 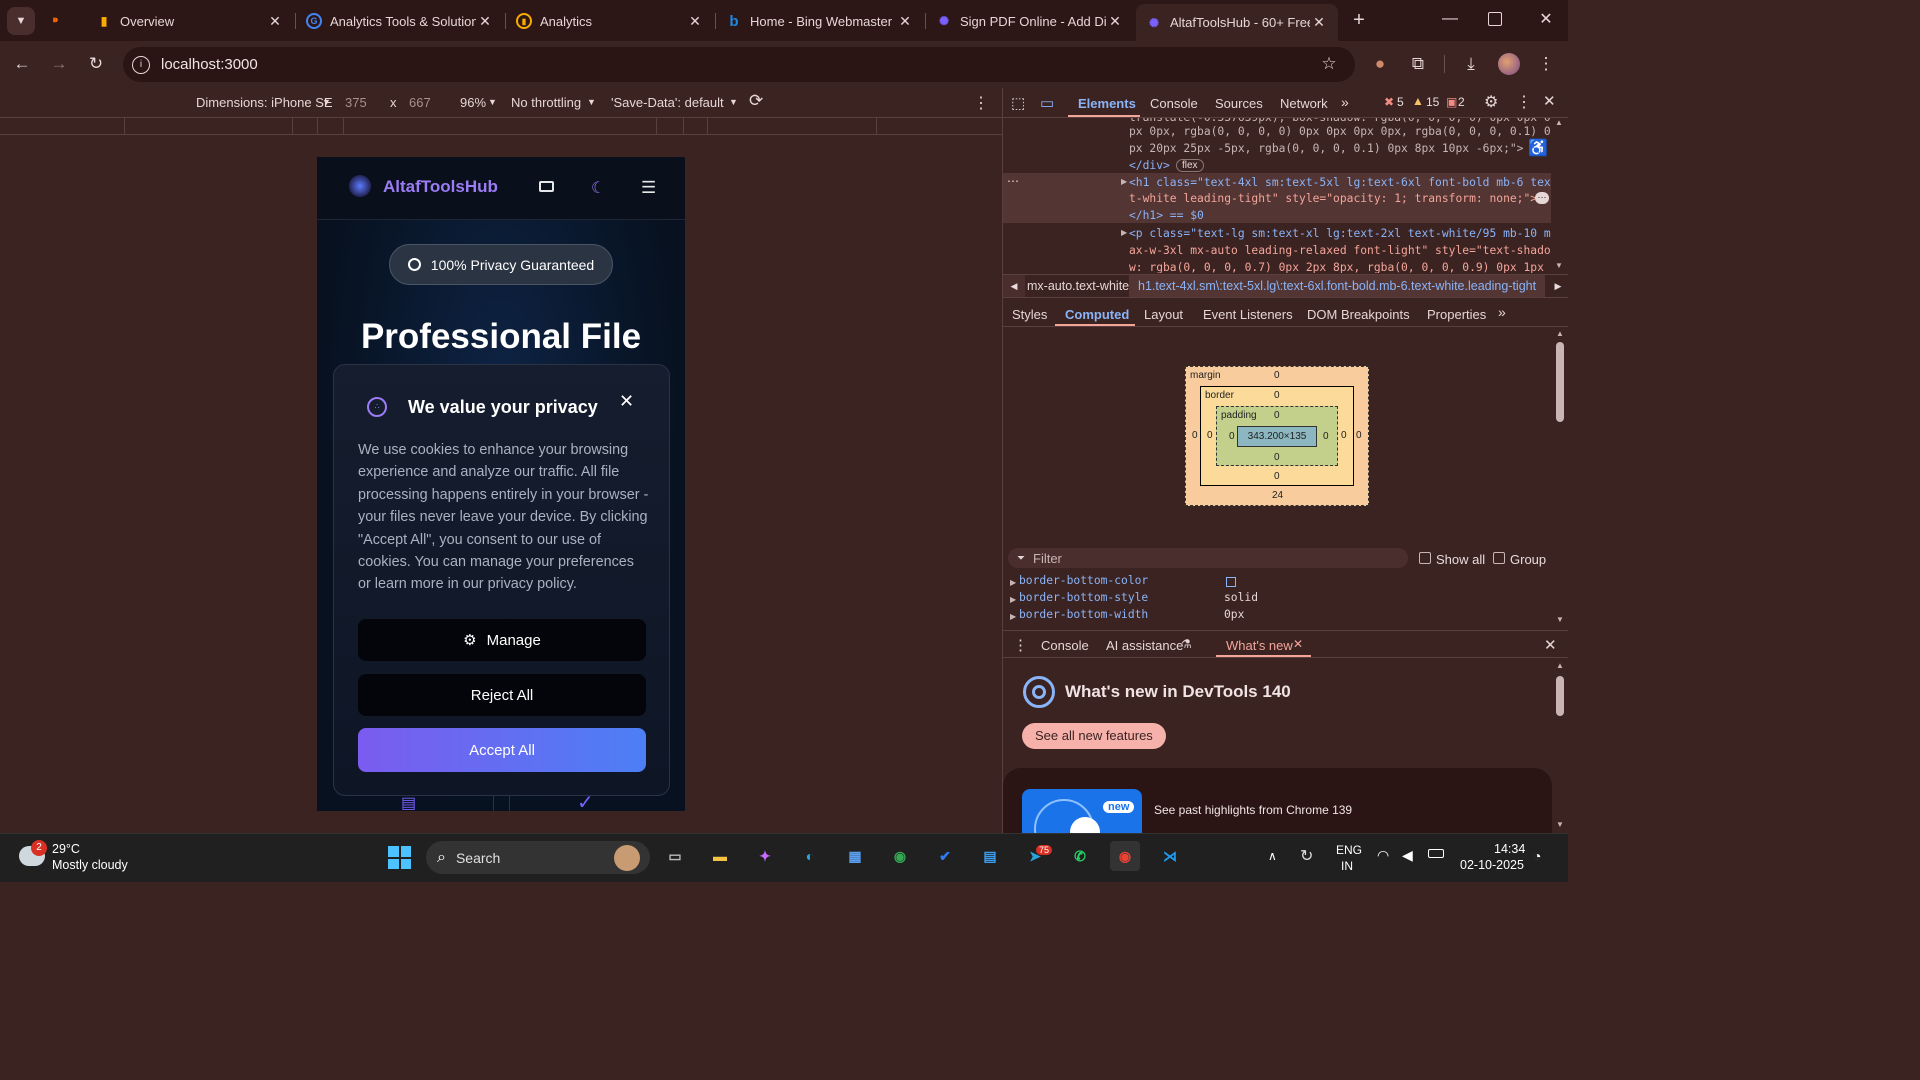 I want to click on taskbar-search-box: ⌕ Search, so click(x=538, y=857).